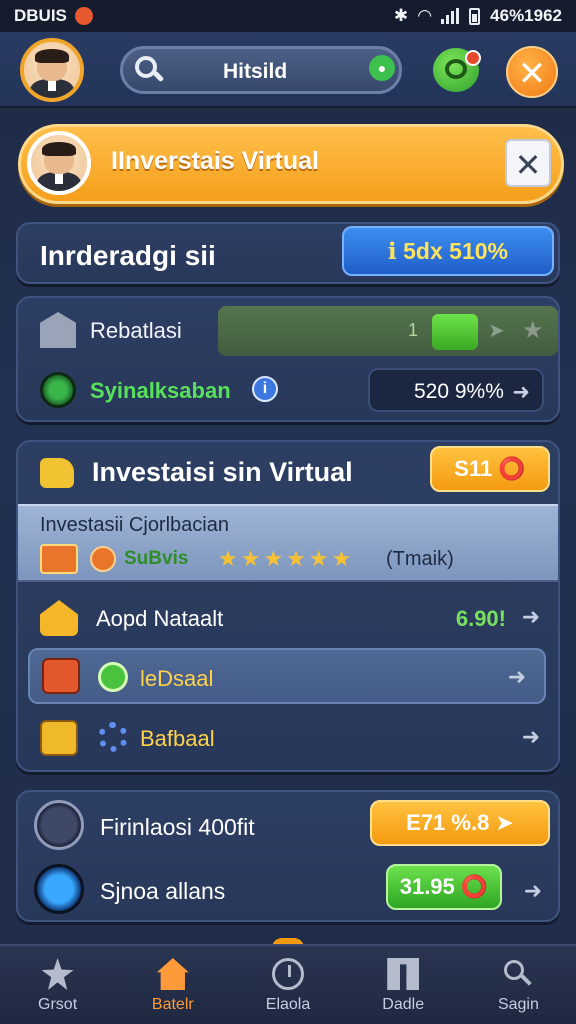 The height and width of the screenshot is (1024, 576). What do you see at coordinates (113, 677) in the screenshot?
I see `badge-icon` at bounding box center [113, 677].